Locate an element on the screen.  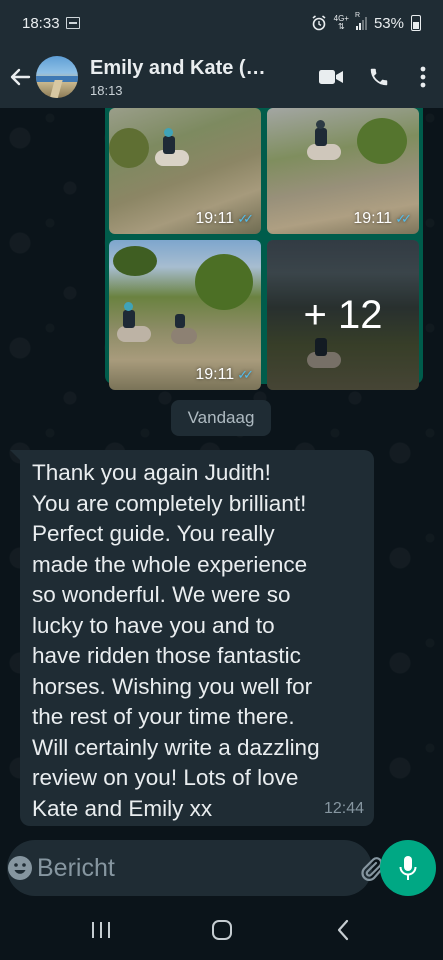
system-nav-bar is located at coordinates (221, 930).